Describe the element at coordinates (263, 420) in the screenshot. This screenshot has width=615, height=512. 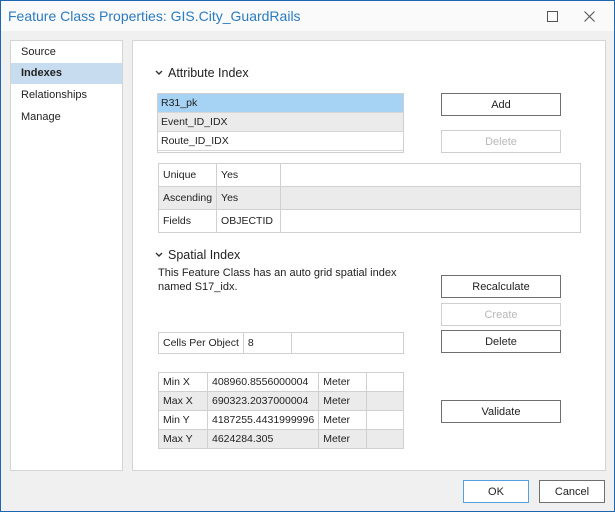
I see `extent-value: 4187255.4431999996` at that location.